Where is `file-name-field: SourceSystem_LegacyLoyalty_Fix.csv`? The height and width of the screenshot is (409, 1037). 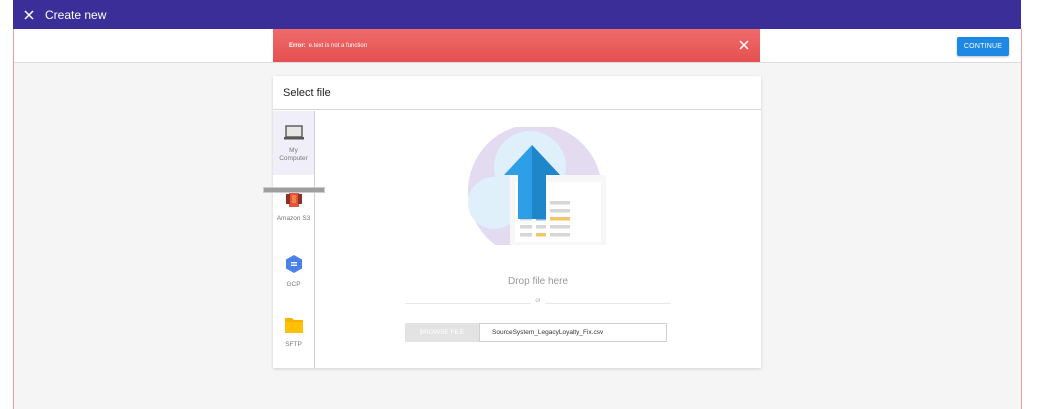 file-name-field: SourceSystem_LegacyLoyalty_Fix.csv is located at coordinates (573, 332).